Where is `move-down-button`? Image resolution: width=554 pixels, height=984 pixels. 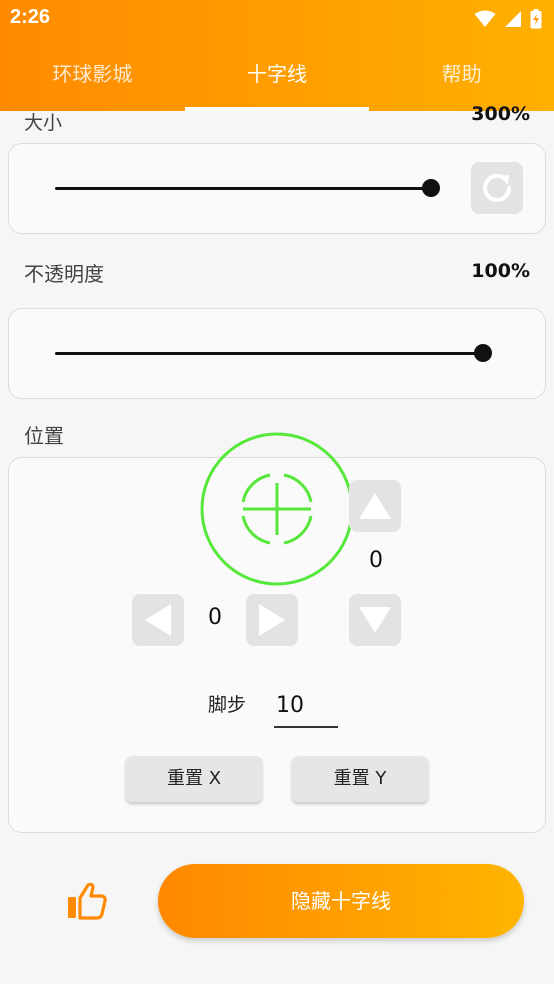
move-down-button is located at coordinates (375, 620).